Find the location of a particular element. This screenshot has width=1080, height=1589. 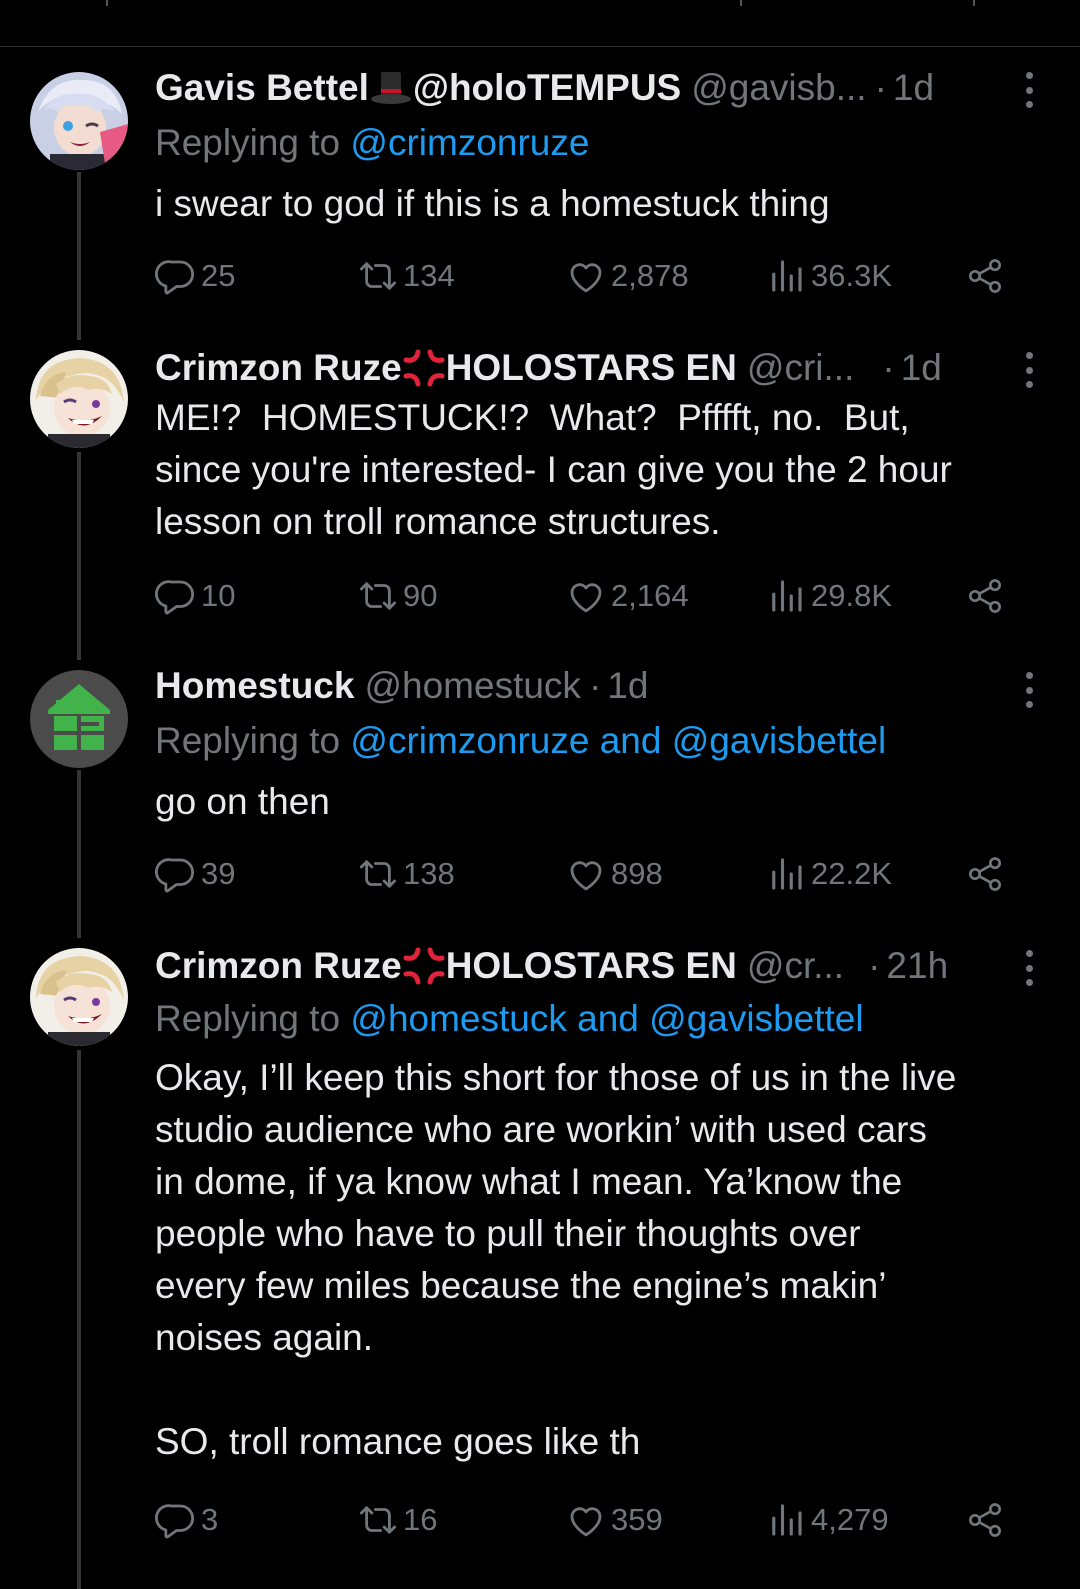

action-bar: 10 90 2,164 29.8K is located at coordinates (595, 596).